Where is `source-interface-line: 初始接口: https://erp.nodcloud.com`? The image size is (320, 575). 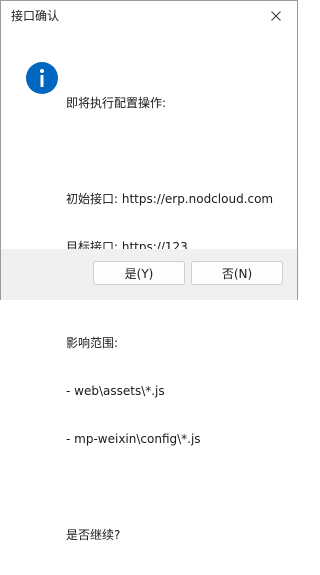 source-interface-line: 初始接口: https://erp.nodcloud.com is located at coordinates (170, 199).